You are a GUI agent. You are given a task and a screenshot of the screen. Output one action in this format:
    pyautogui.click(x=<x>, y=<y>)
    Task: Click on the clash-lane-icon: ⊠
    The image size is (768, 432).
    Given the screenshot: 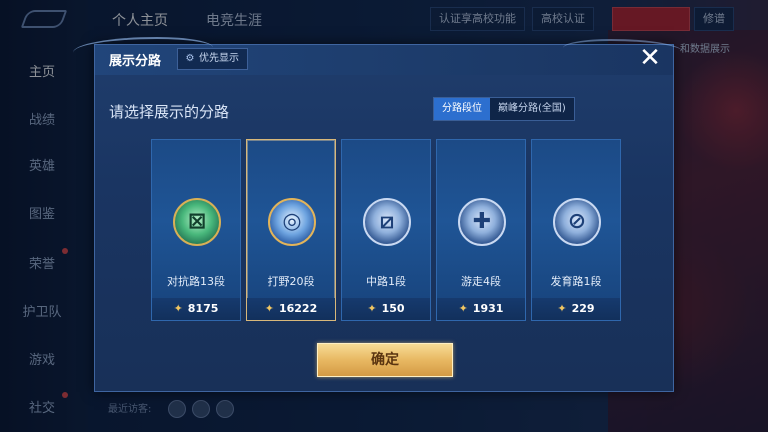 What is the action you would take?
    pyautogui.click(x=197, y=222)
    